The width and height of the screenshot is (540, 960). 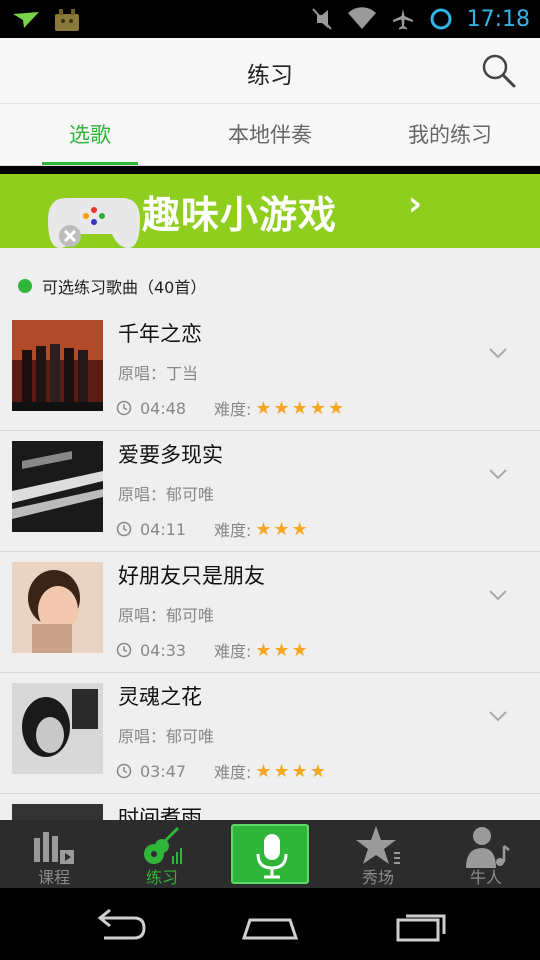 What do you see at coordinates (402, 19) in the screenshot?
I see `airplane-mode-icon` at bounding box center [402, 19].